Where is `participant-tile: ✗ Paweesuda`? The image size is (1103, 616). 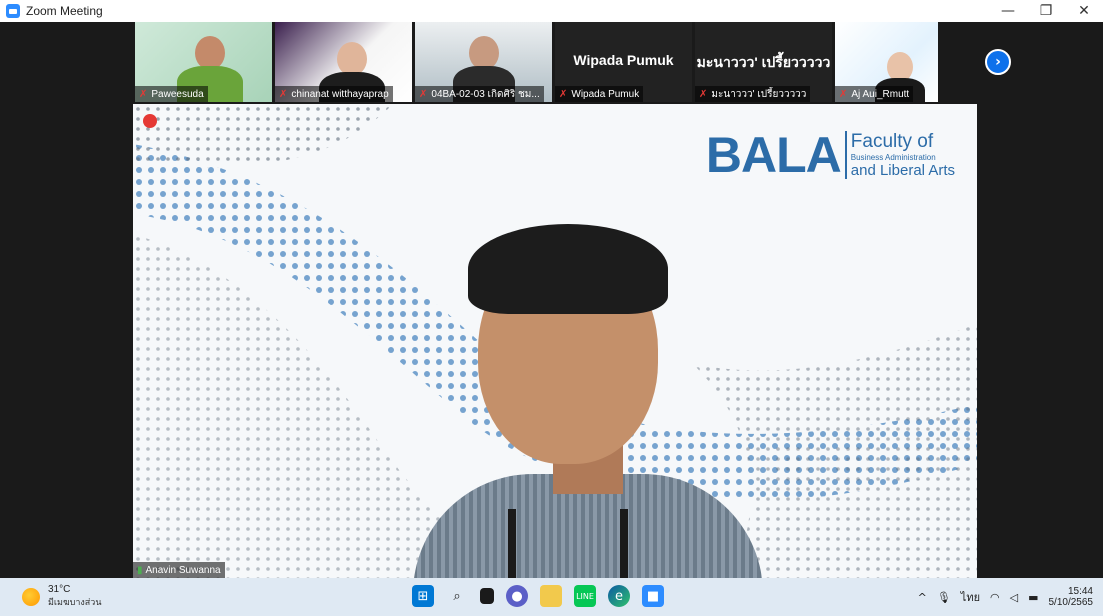
participant-tile: ✗ Paweesuda is located at coordinates (203, 62).